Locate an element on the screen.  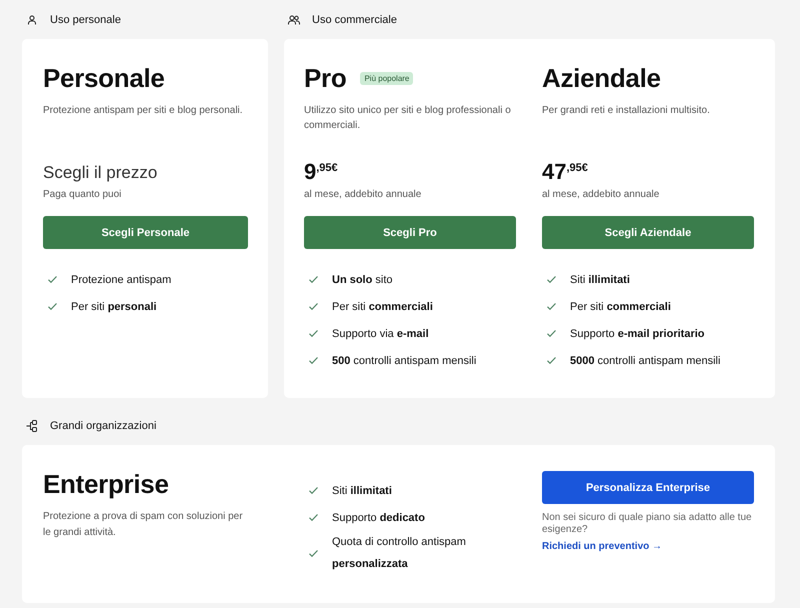
feature-text: Supporto dedicato is located at coordinates (378, 518).